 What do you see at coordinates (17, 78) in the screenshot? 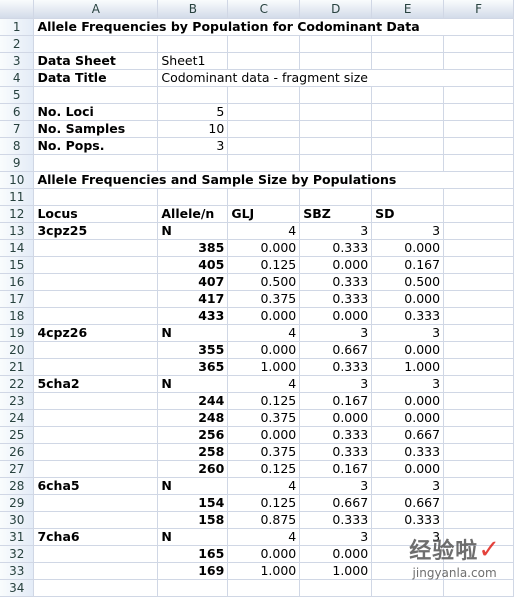
I see `row-header-4: 4` at bounding box center [17, 78].